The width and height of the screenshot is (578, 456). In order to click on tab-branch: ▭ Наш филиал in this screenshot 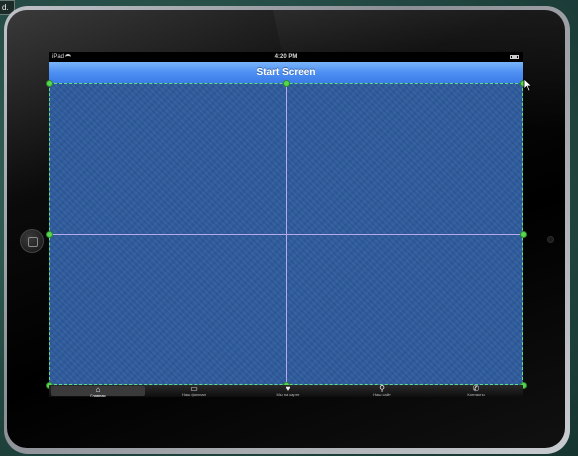, I will do `click(194, 391)`.